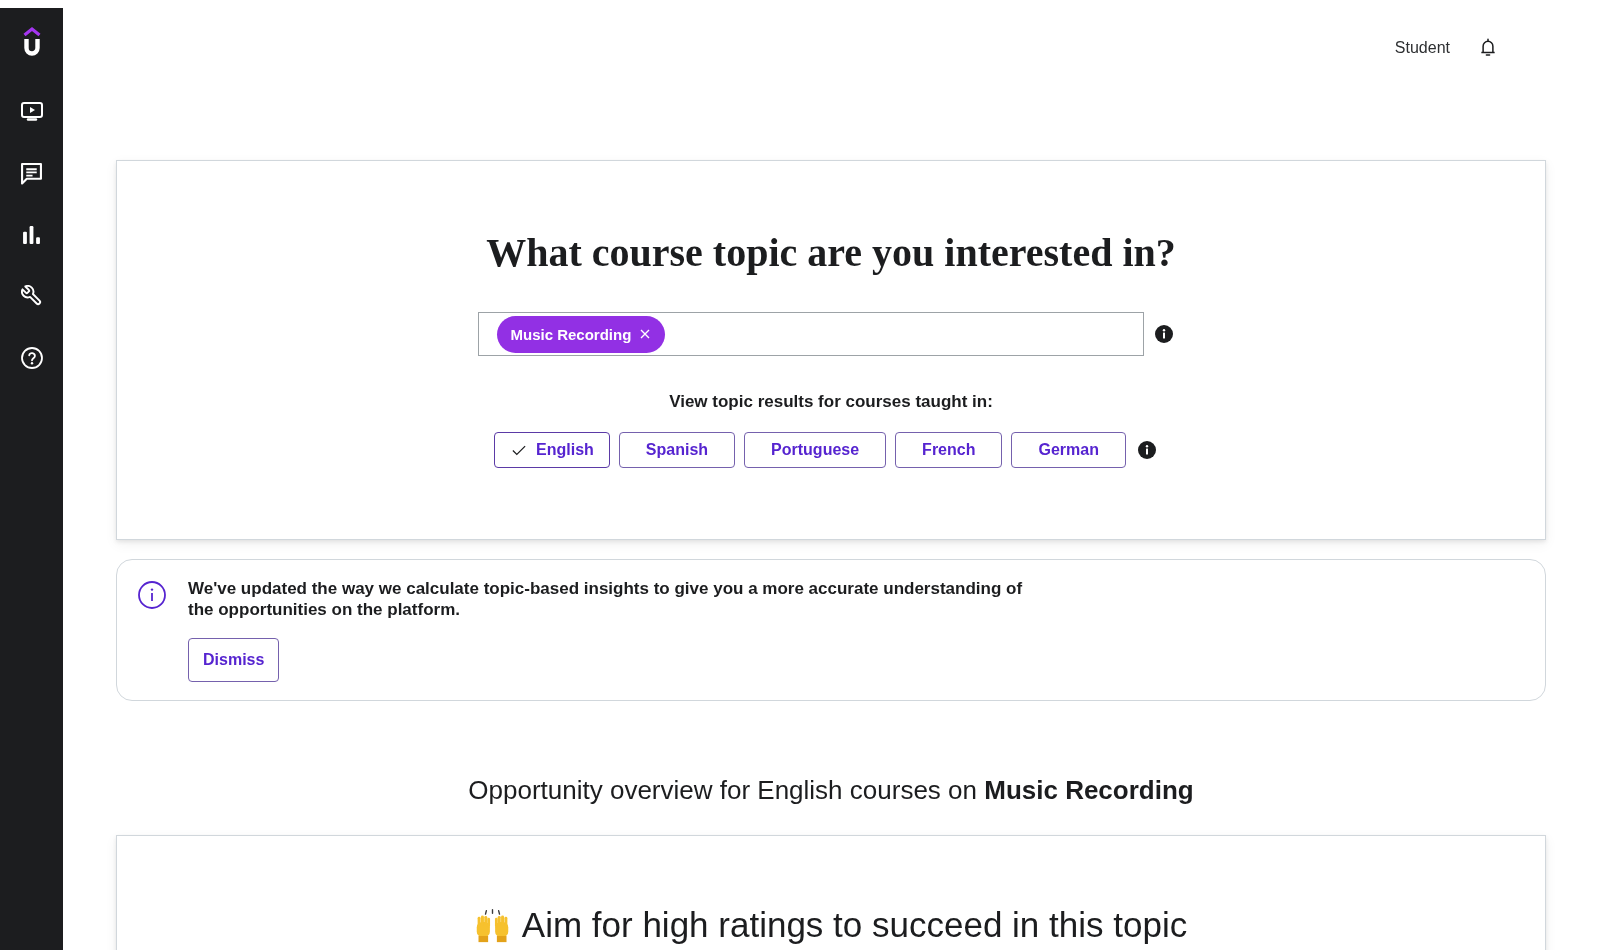 This screenshot has height=950, width=1600. Describe the element at coordinates (645, 334) in the screenshot. I see `close-icon` at that location.